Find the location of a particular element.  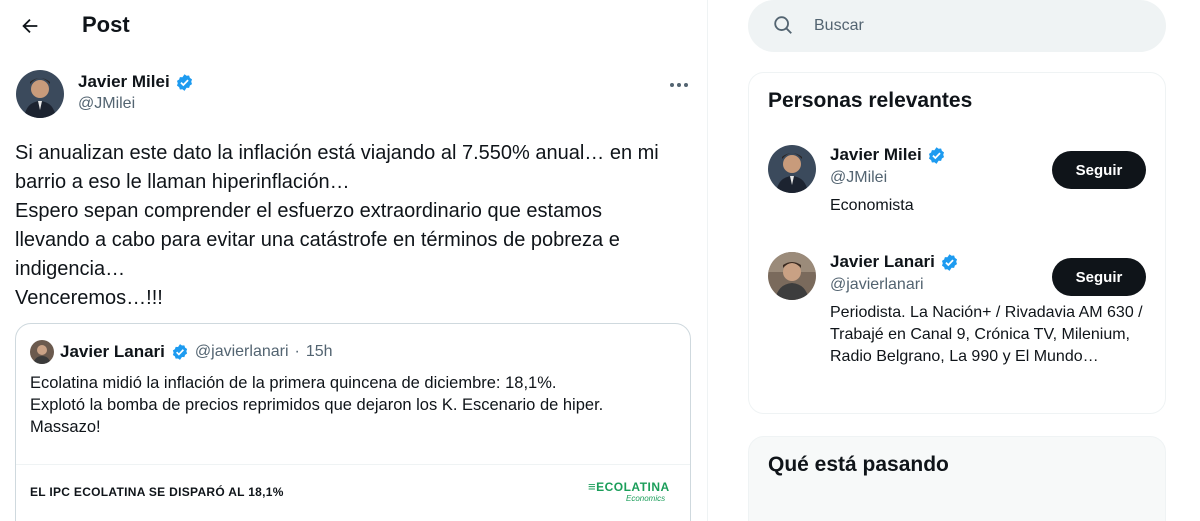

back-button is located at coordinates (30, 26).